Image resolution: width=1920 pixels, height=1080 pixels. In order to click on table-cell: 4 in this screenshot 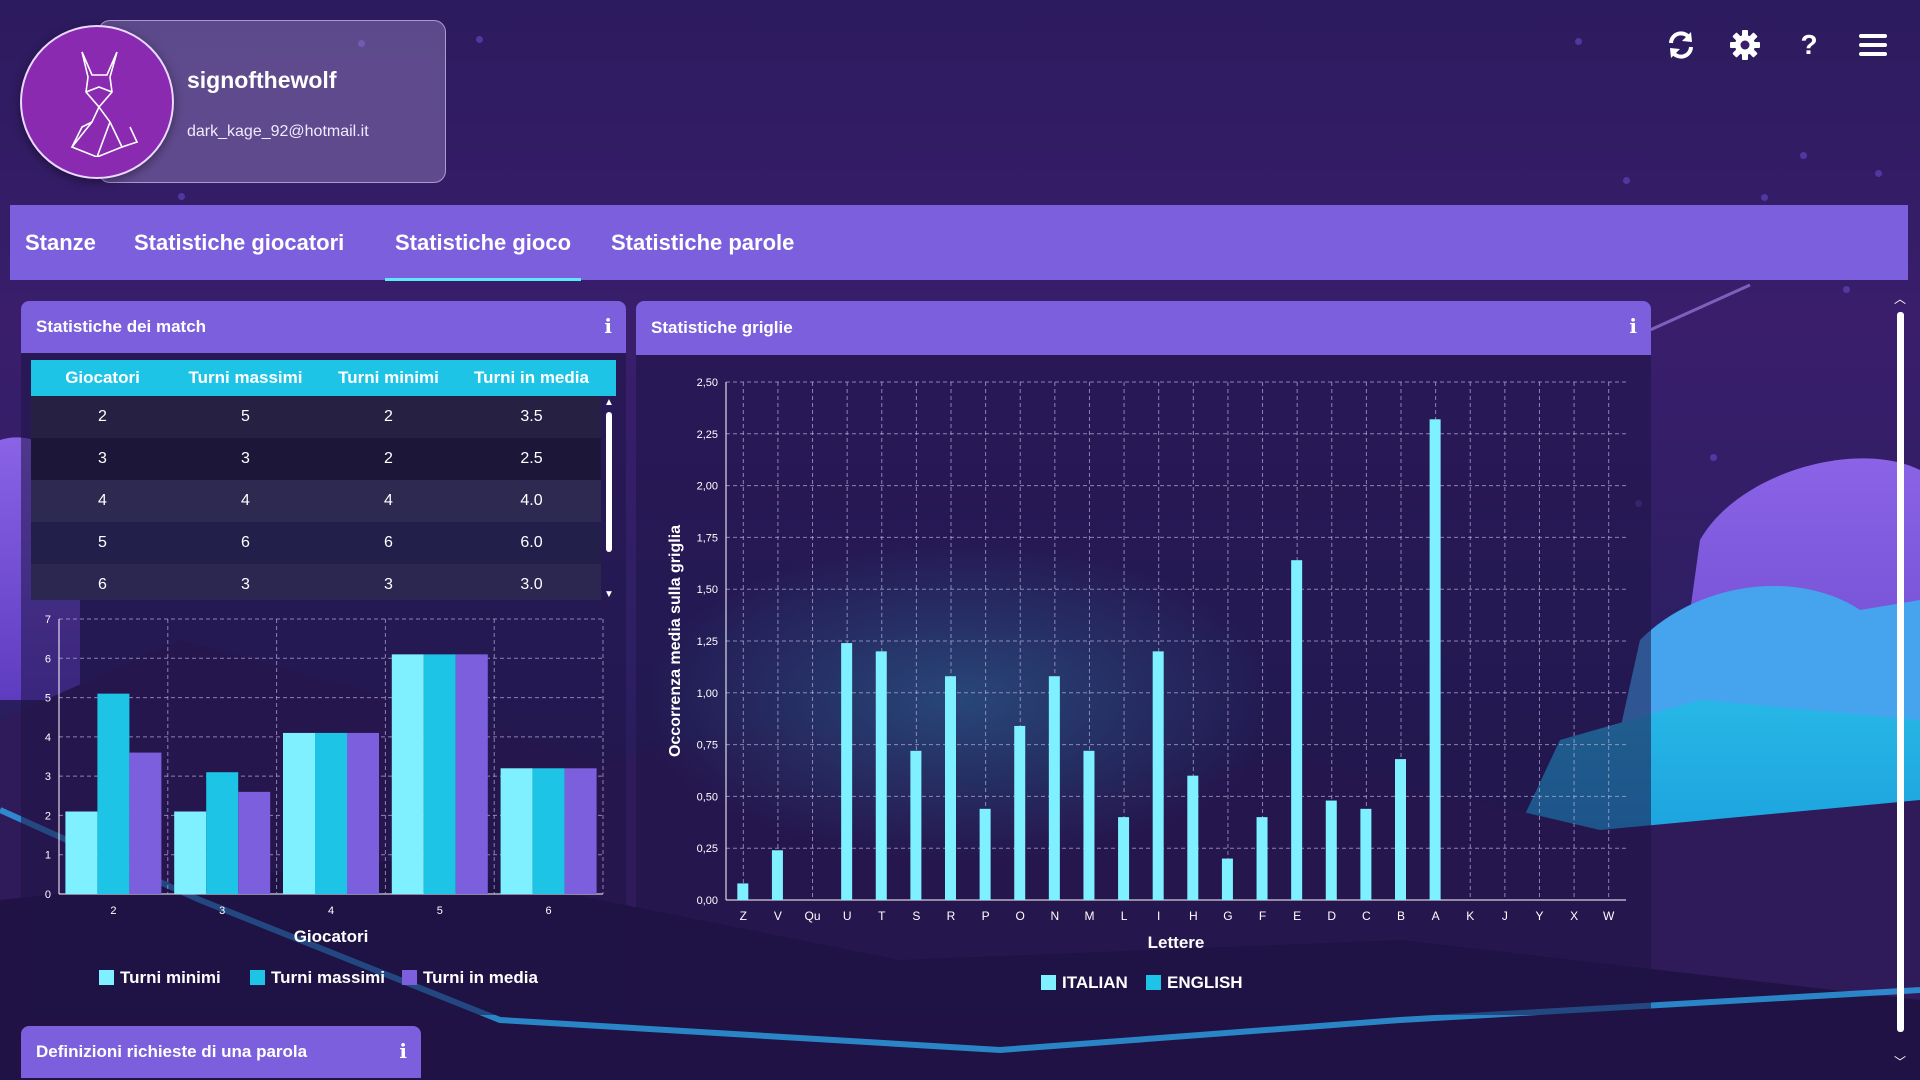, I will do `click(388, 500)`.